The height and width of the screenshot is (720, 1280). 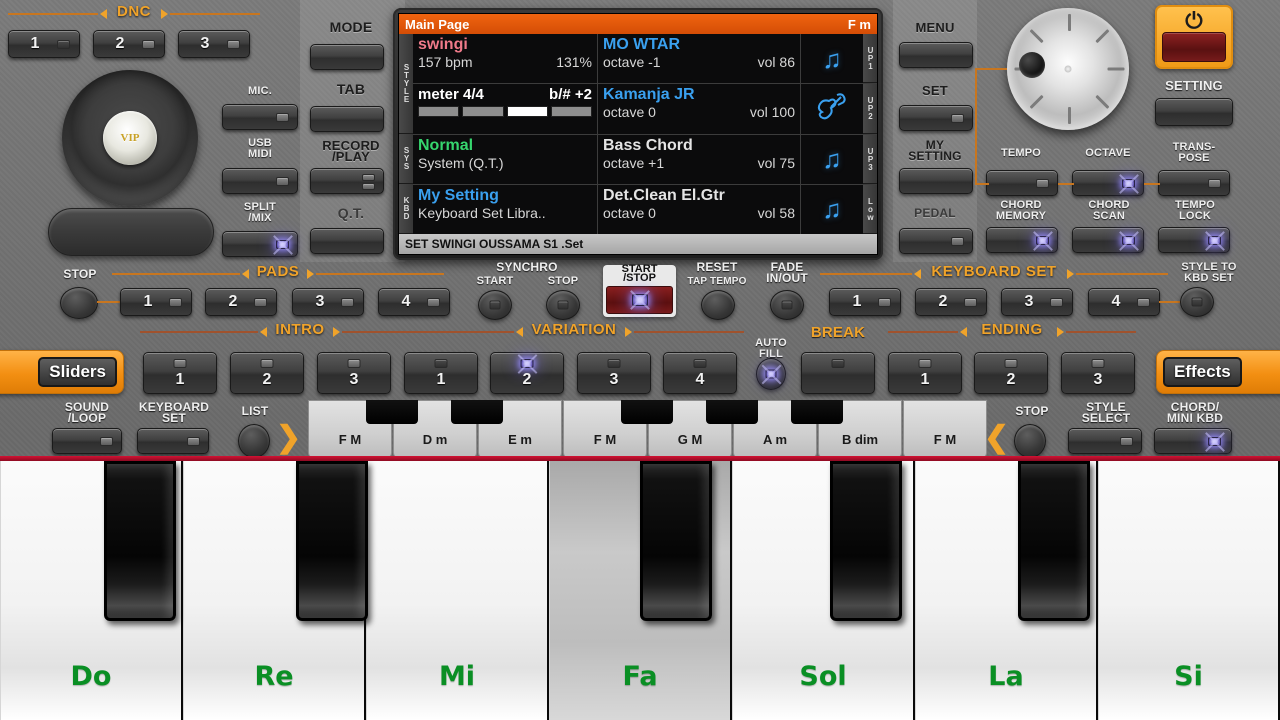 I want to click on setting-button, so click(x=1194, y=112).